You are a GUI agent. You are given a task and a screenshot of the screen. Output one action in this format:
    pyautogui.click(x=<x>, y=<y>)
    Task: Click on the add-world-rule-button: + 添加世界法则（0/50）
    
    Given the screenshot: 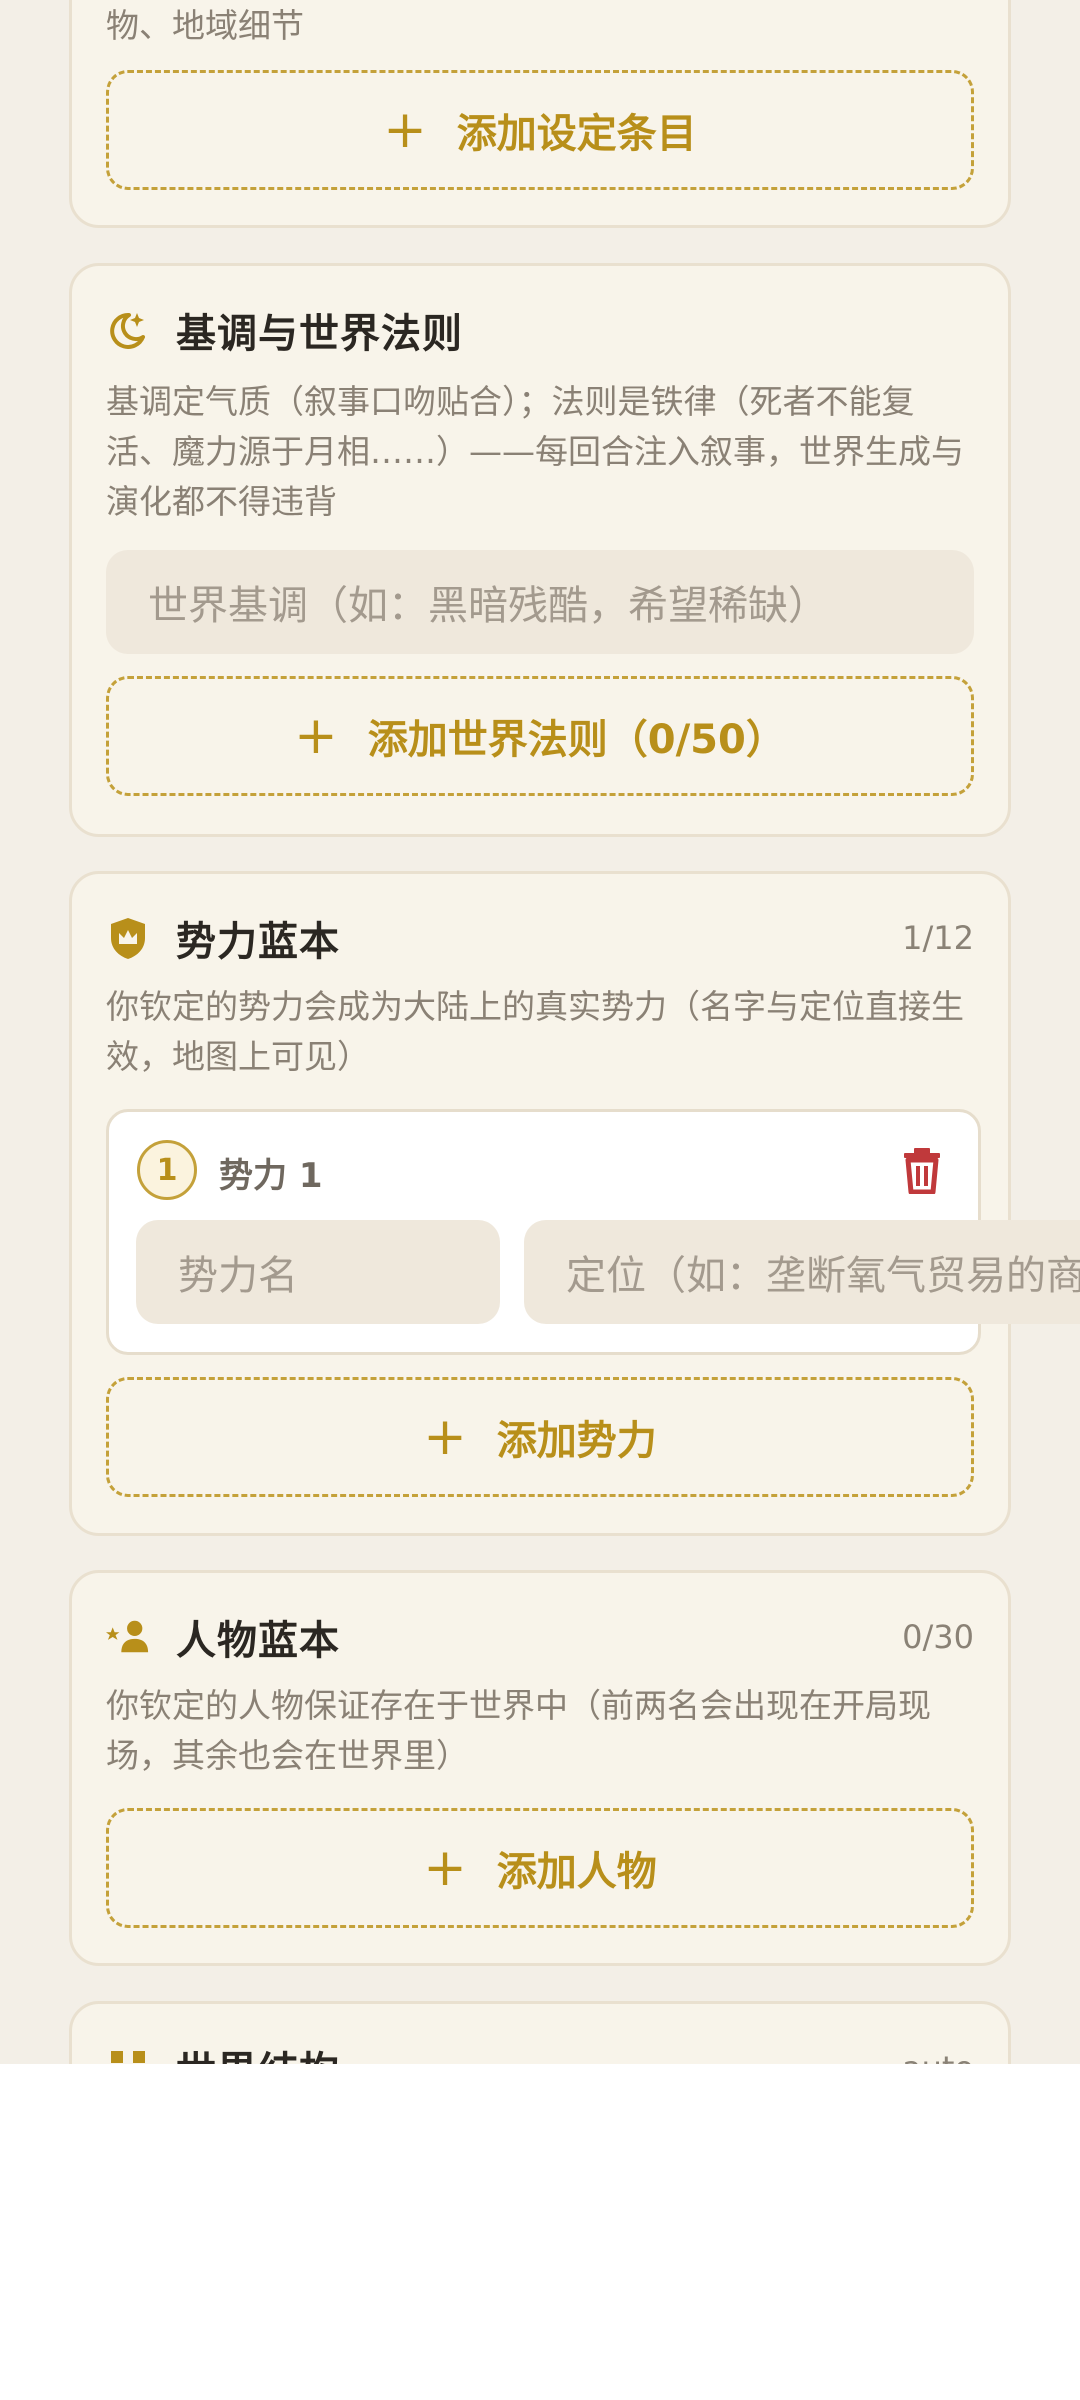 What is the action you would take?
    pyautogui.click(x=540, y=736)
    